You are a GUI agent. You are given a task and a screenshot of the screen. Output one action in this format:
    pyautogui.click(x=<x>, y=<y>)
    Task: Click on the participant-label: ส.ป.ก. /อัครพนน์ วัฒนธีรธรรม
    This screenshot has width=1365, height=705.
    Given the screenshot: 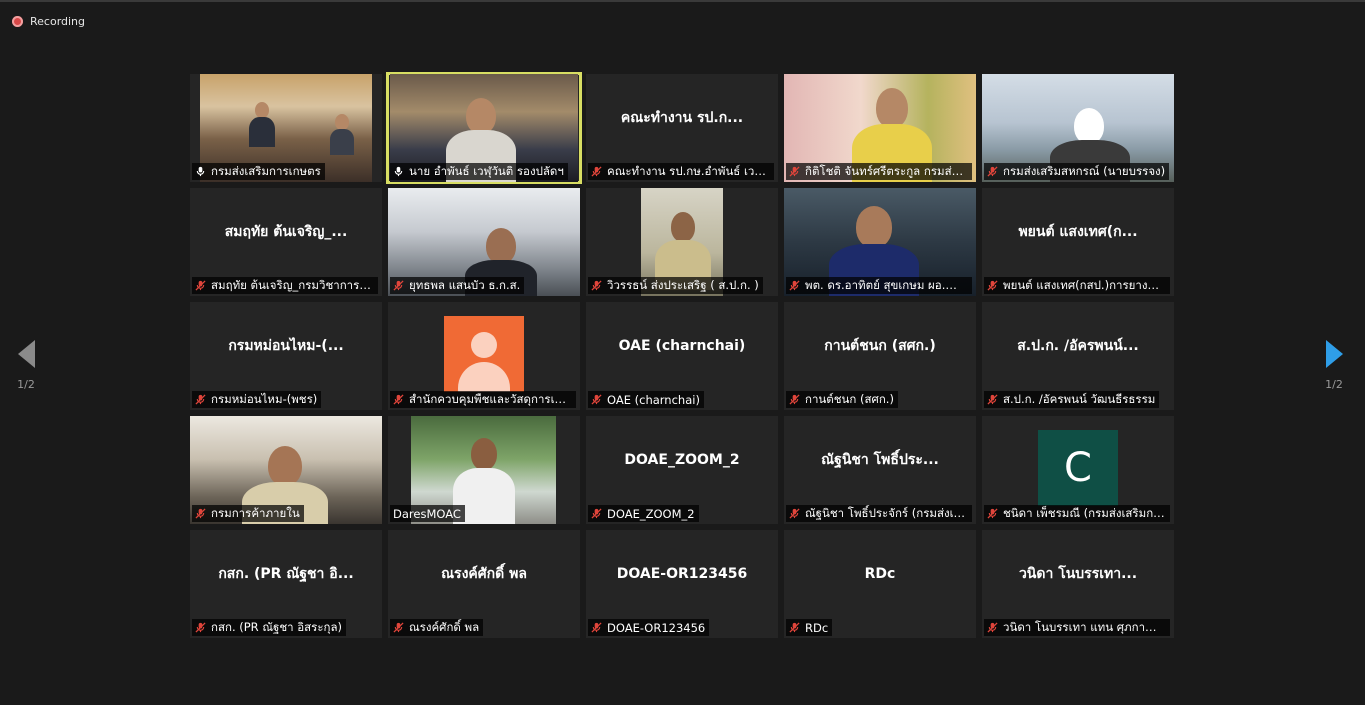 What is the action you would take?
    pyautogui.click(x=1072, y=399)
    